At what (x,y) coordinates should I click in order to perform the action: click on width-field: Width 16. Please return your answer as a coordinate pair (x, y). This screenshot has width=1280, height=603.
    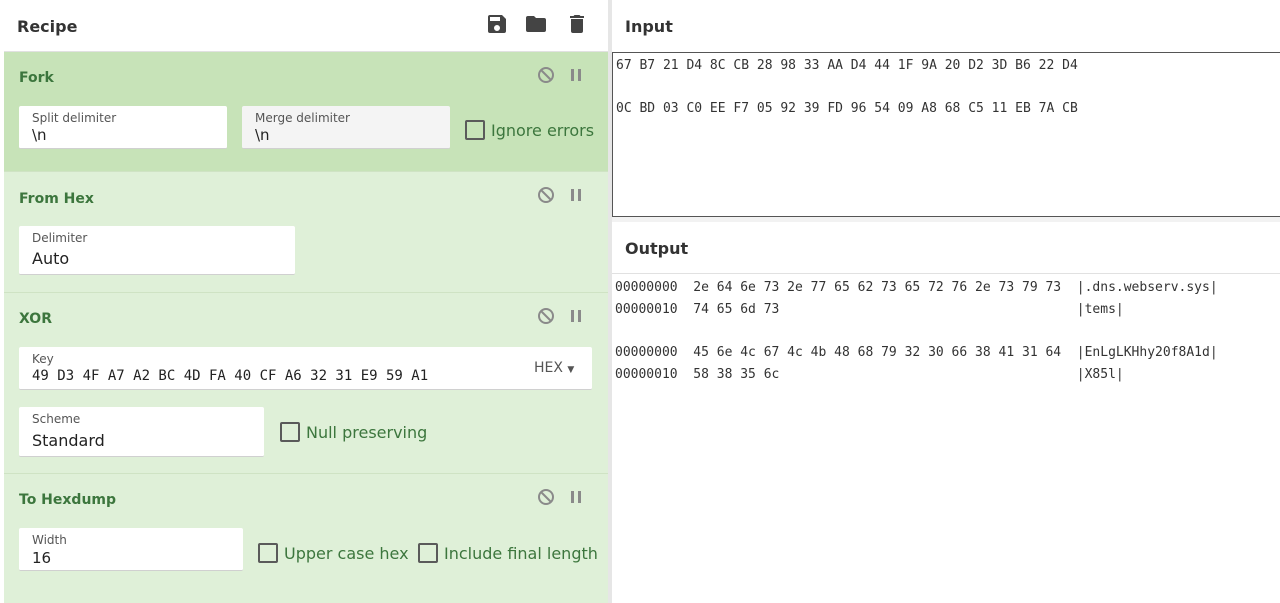
    Looking at the image, I should click on (131, 549).